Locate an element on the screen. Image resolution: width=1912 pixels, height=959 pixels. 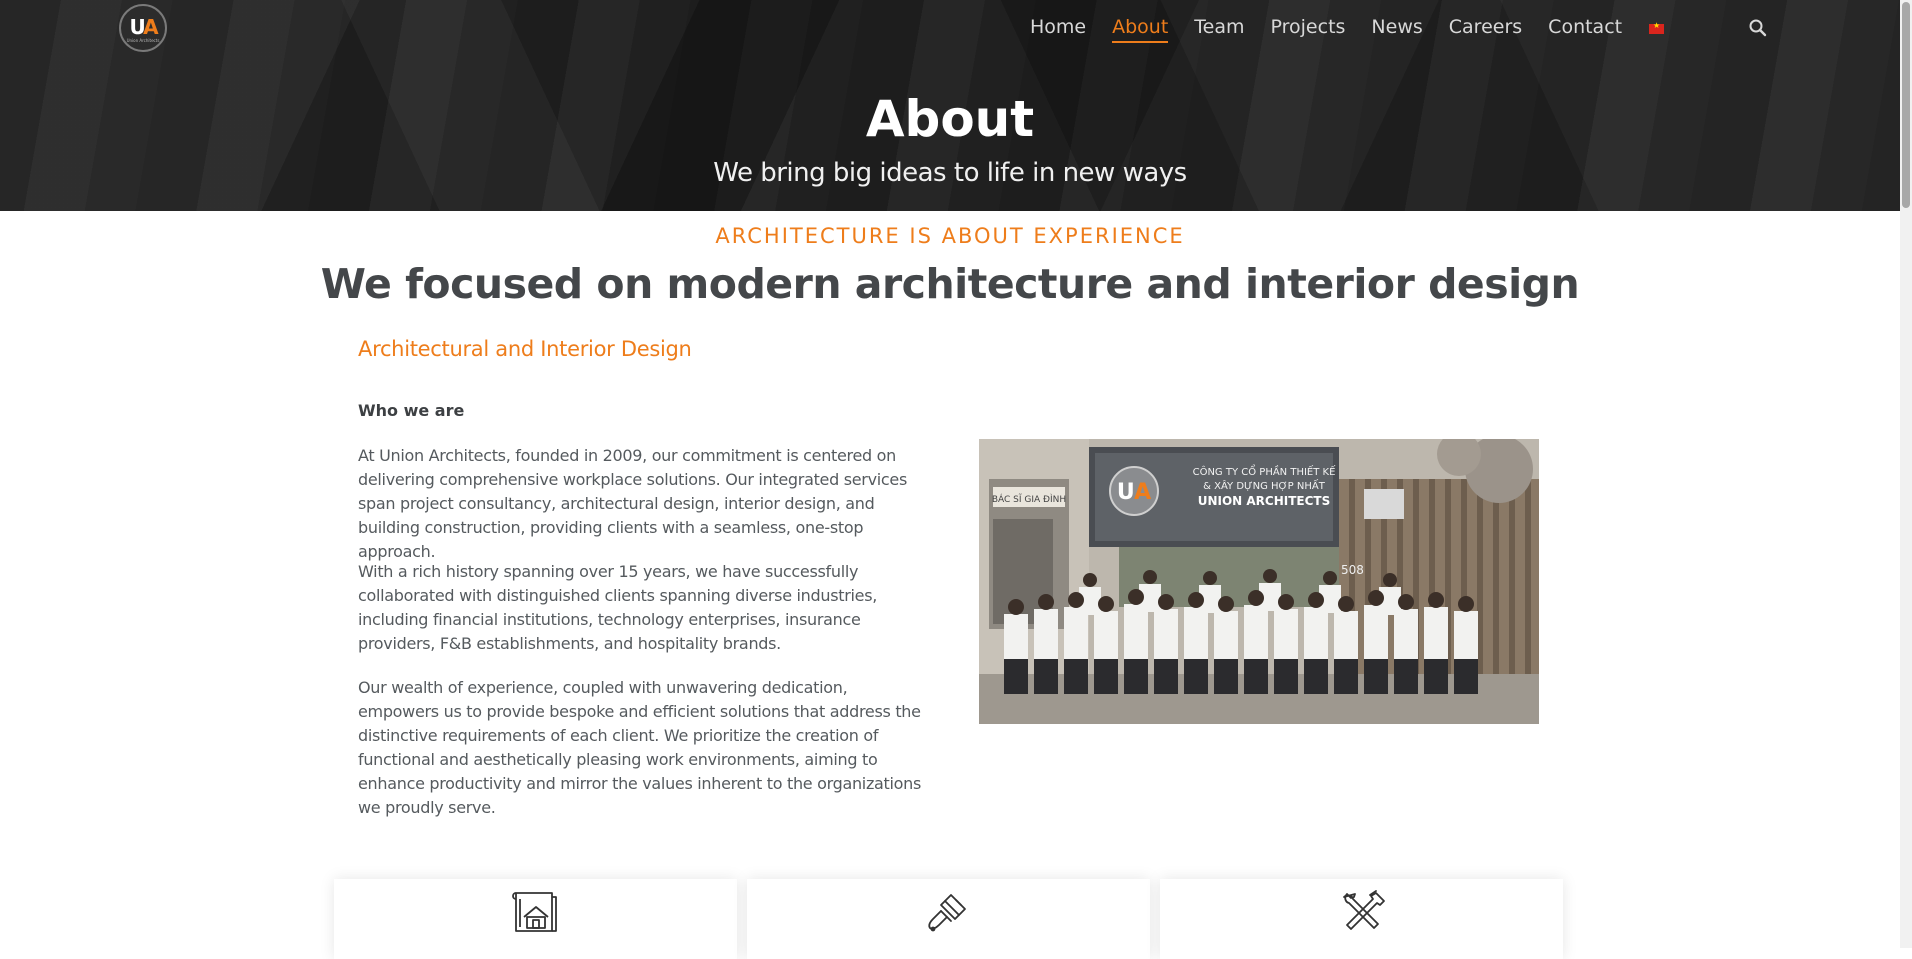
nav-item-projects: Projects is located at coordinates (1308, 29).